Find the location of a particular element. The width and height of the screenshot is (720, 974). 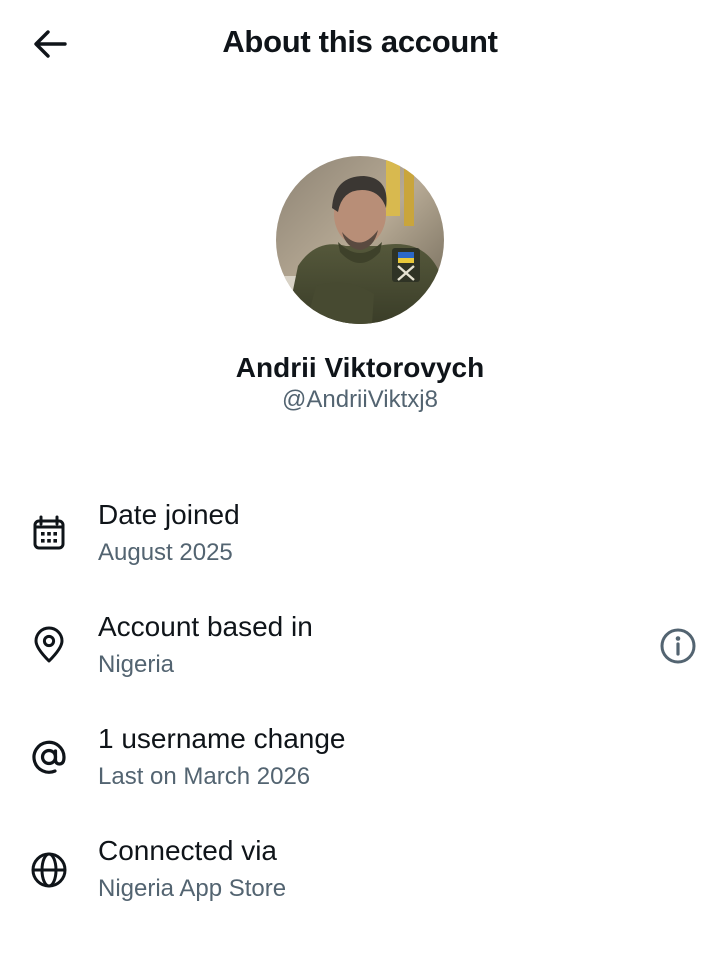

detail-row-date-joined: Date joined August 2025 is located at coordinates (360, 544).